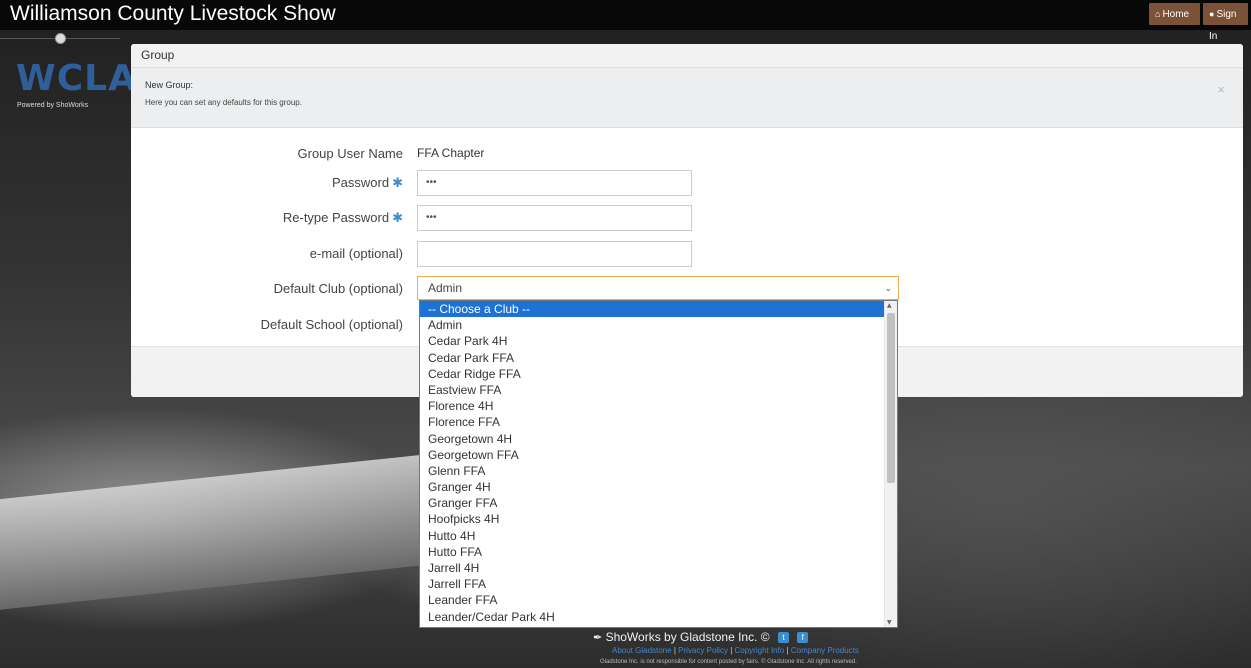 The width and height of the screenshot is (1251, 668). I want to click on club-option: Hutto FFA, so click(652, 552).